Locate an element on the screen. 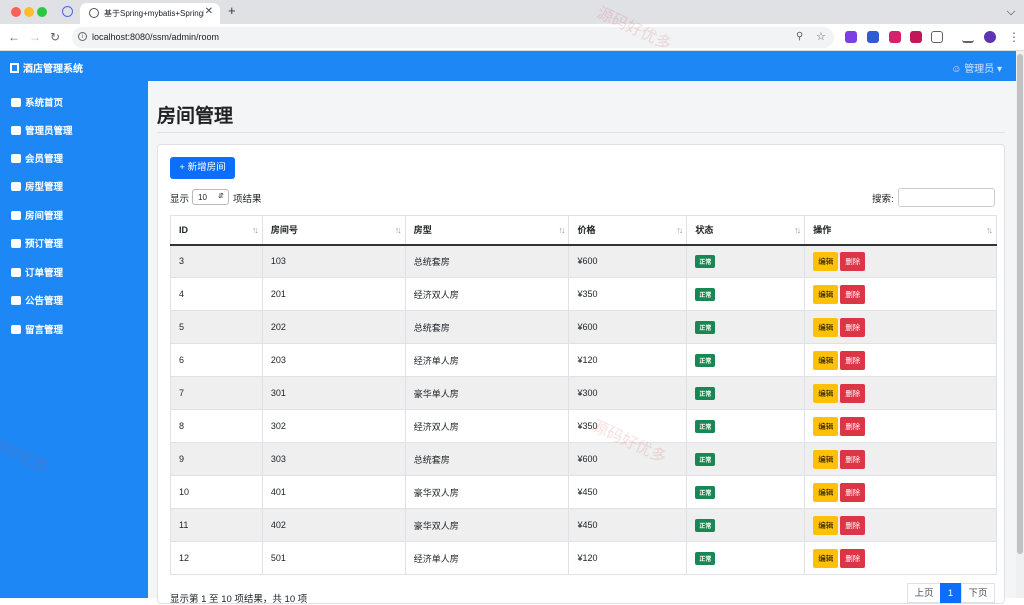 Image resolution: width=1024 pixels, height=605 pixels. user-menu: ☺ 管理员 ▾ is located at coordinates (976, 67).